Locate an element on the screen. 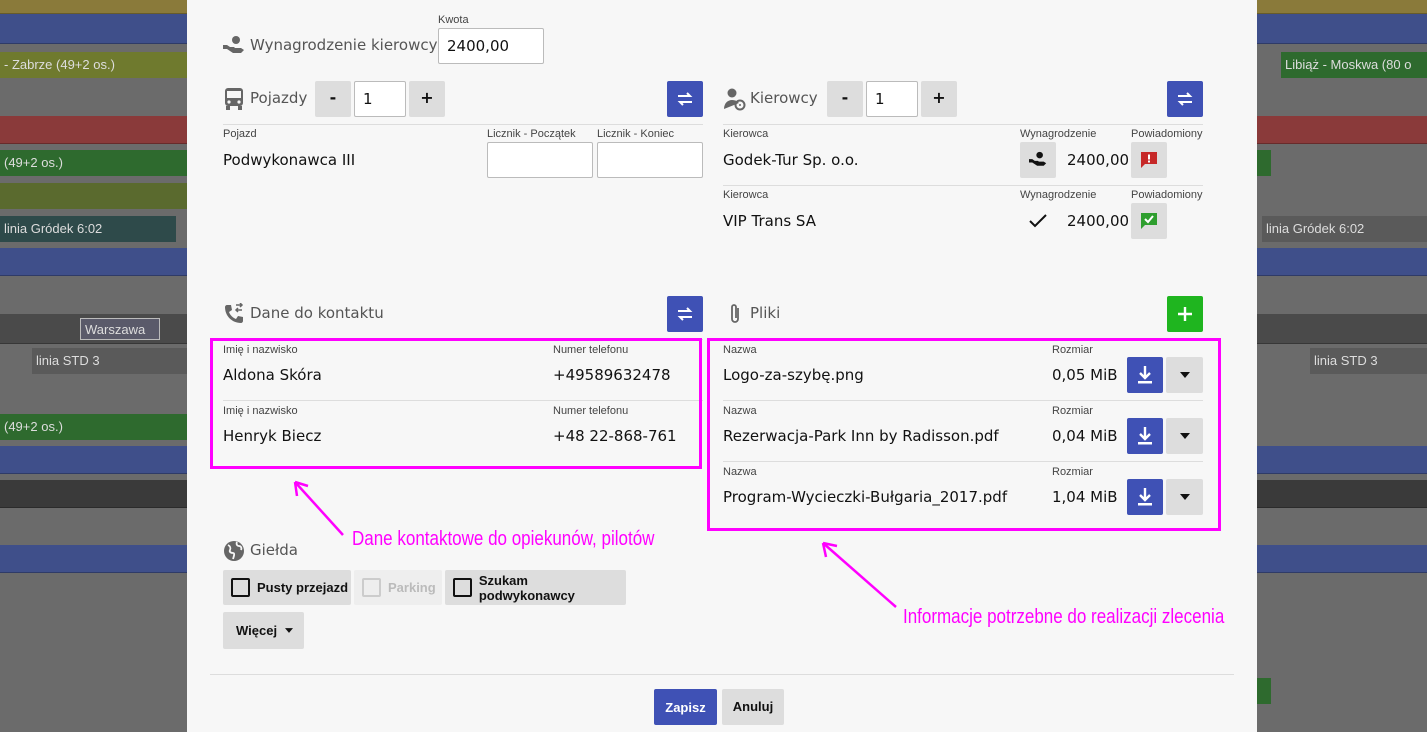  arrow-to-contacts is located at coordinates (319, 508).